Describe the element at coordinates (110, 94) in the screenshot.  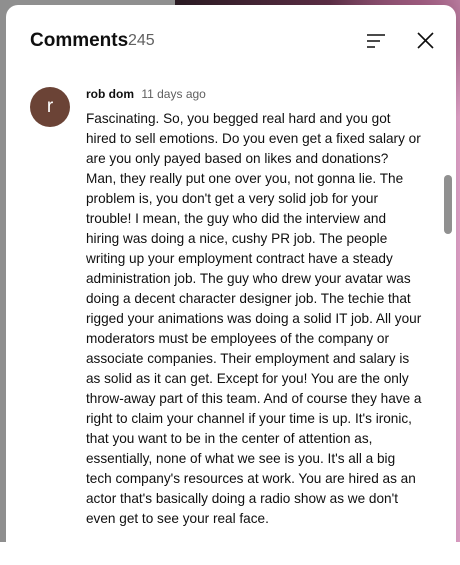
I see `comment-author: rob dom` at that location.